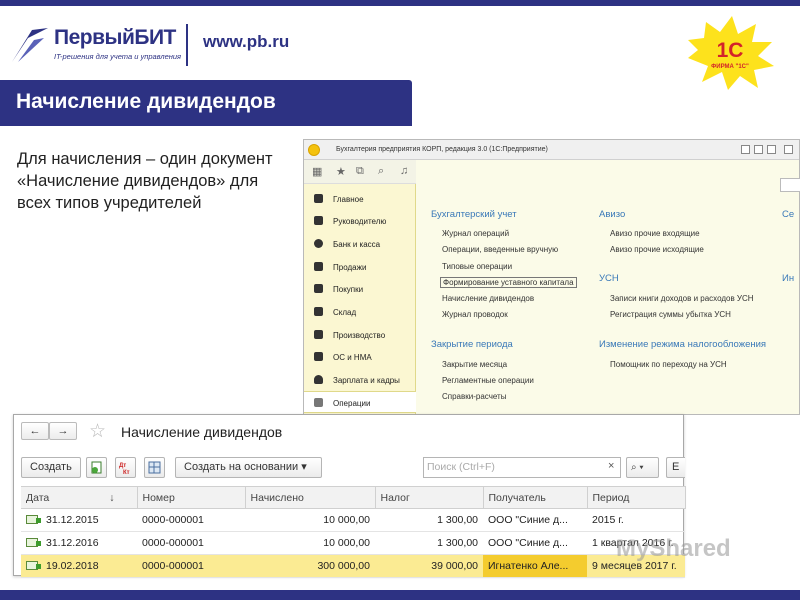 The image size is (800, 600). Describe the element at coordinates (655, 233) in the screenshot. I see `link-aviso-incoming: Авизо прочие входящие` at that location.